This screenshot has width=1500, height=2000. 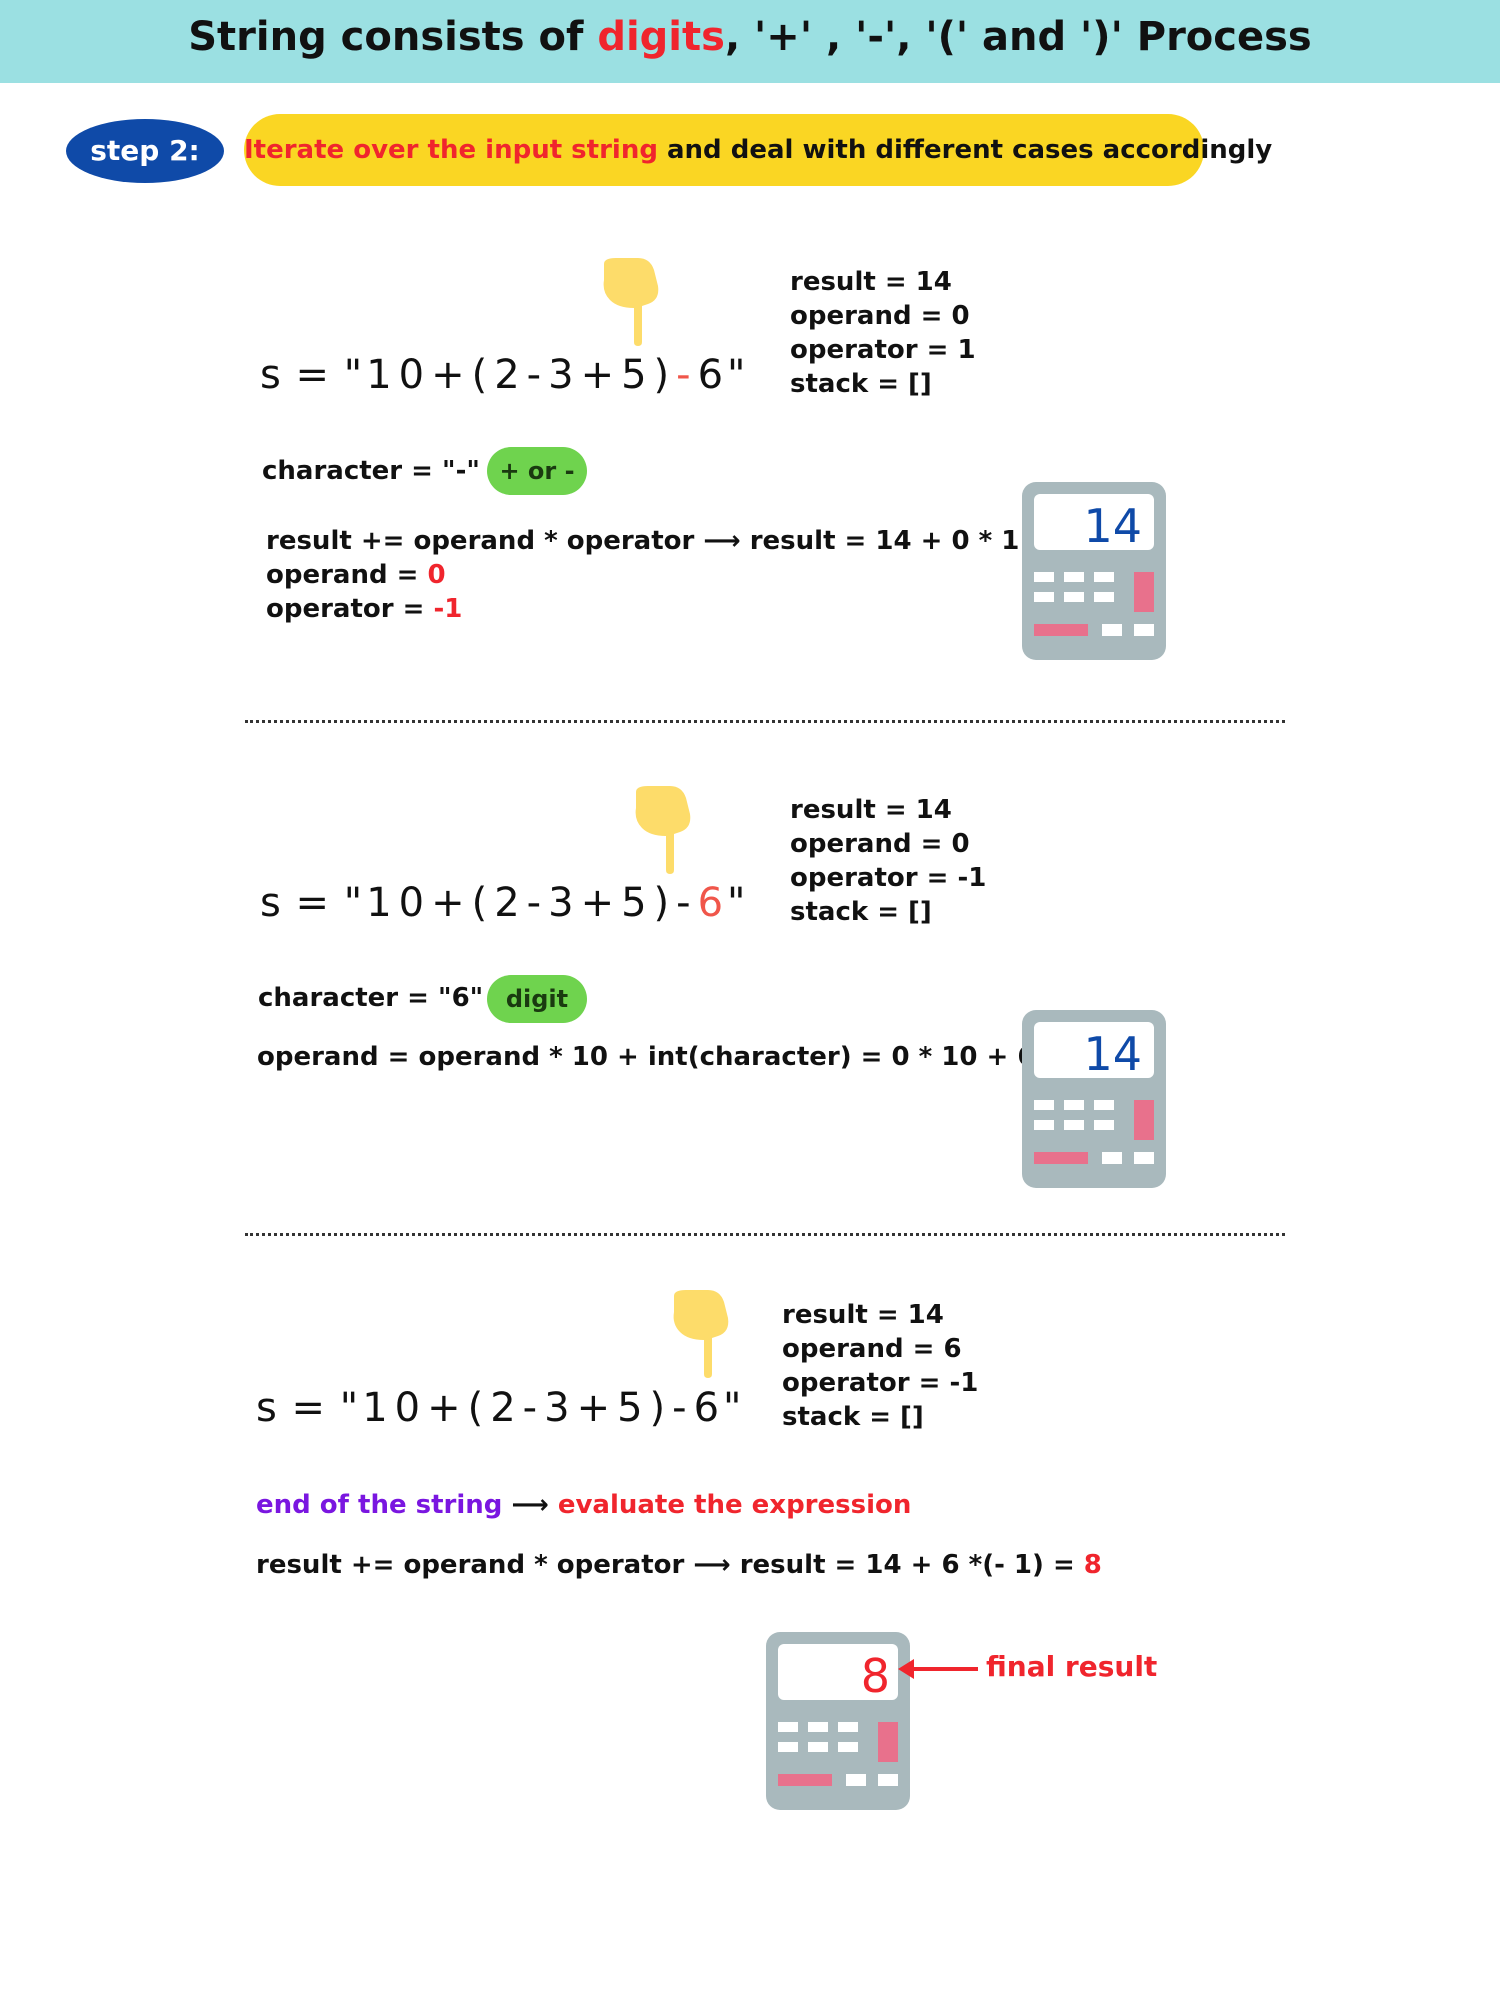 I want to click on action-line: operator = -1, so click(x=680, y=609).